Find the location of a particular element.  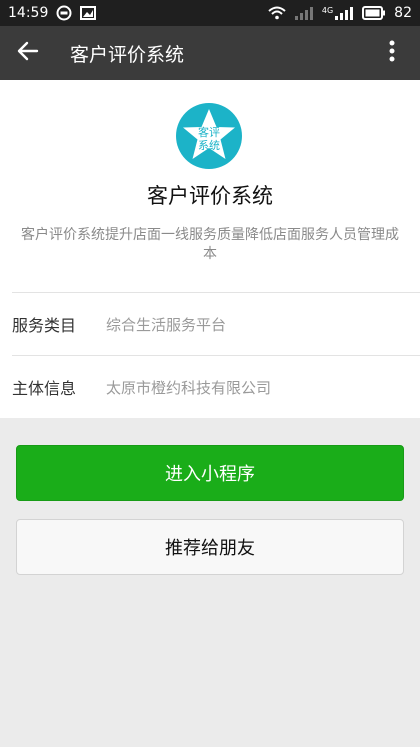

status-time: 14:59 is located at coordinates (28, 13).